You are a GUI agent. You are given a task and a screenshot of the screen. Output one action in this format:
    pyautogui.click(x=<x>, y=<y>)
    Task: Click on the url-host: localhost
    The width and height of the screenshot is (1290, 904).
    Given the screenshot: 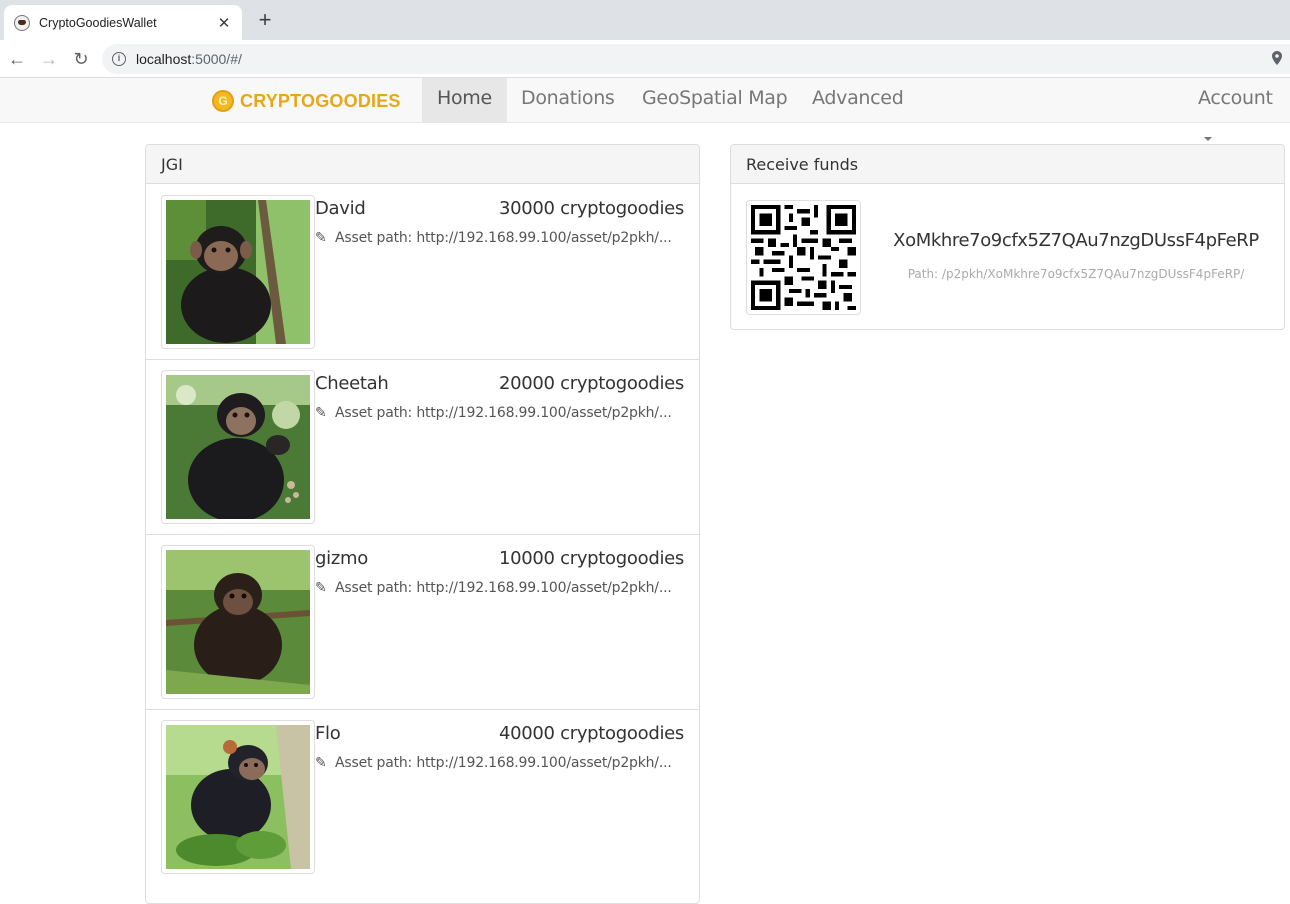 What is the action you would take?
    pyautogui.click(x=164, y=59)
    